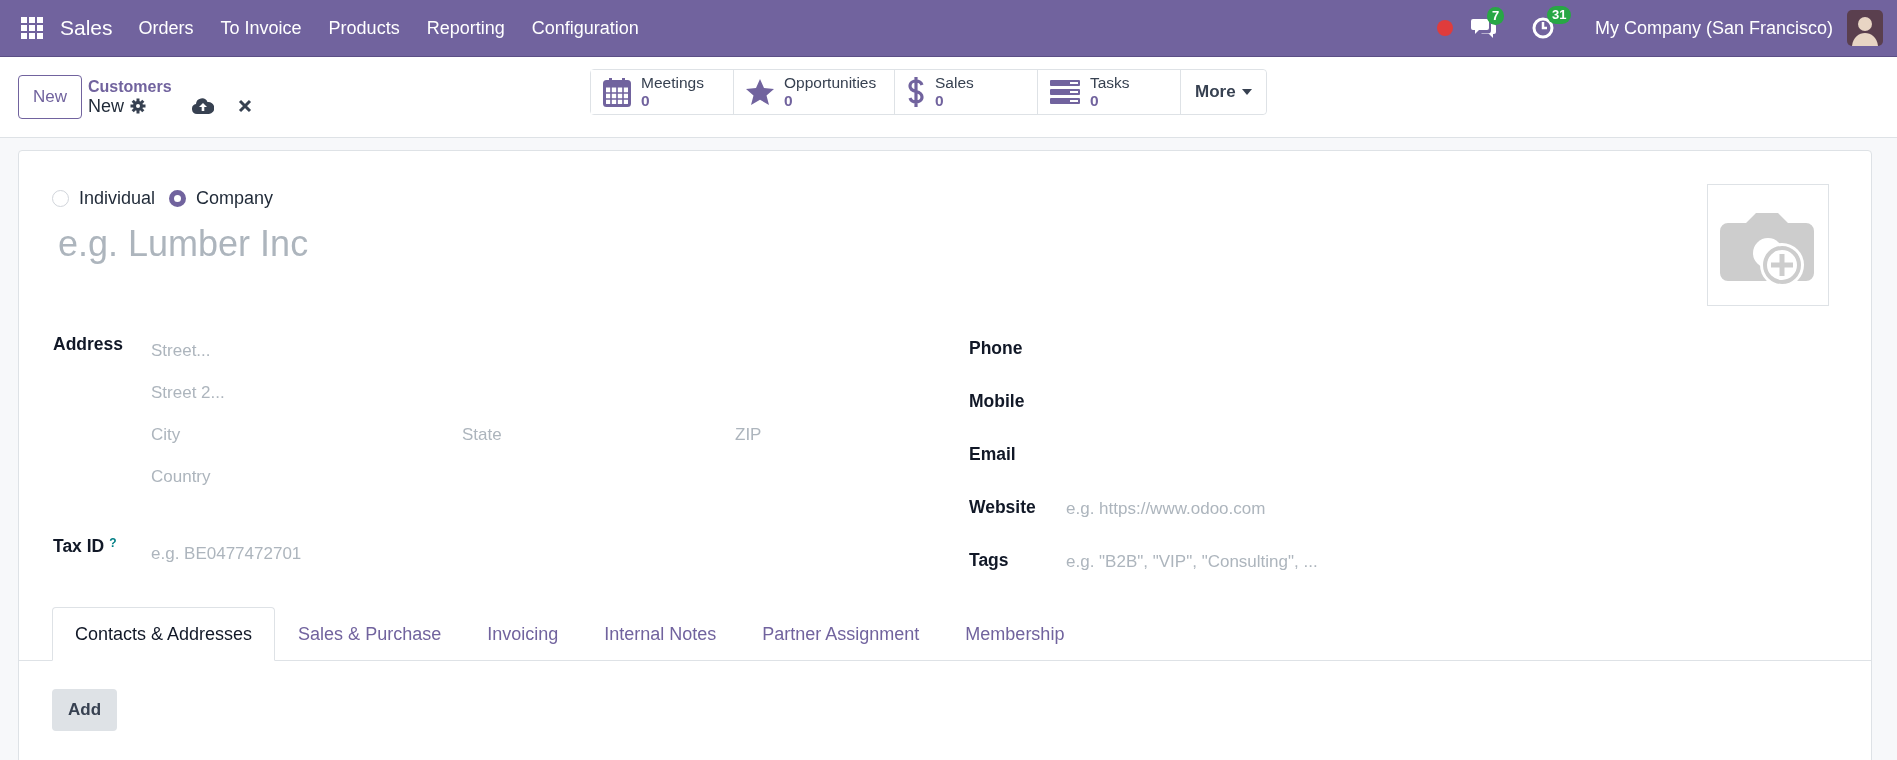 This screenshot has height=760, width=1897. Describe the element at coordinates (364, 28) in the screenshot. I see `menu-item: Products` at that location.